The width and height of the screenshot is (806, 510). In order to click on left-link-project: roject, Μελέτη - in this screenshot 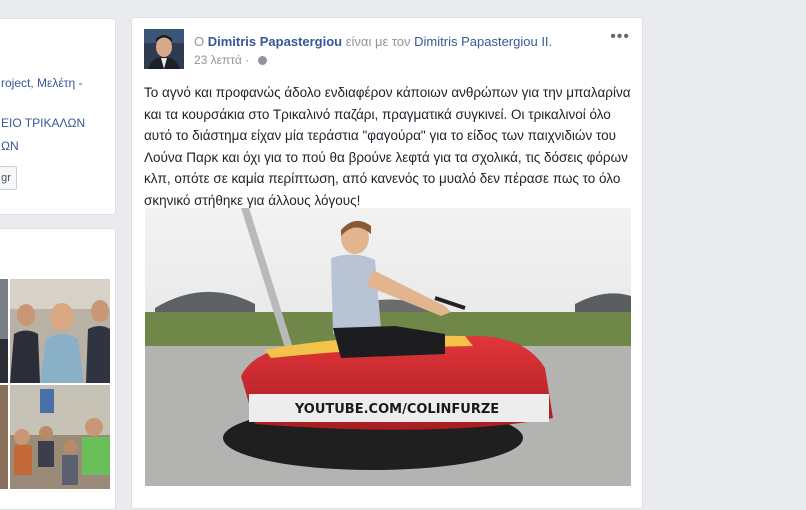, I will do `click(41, 83)`.